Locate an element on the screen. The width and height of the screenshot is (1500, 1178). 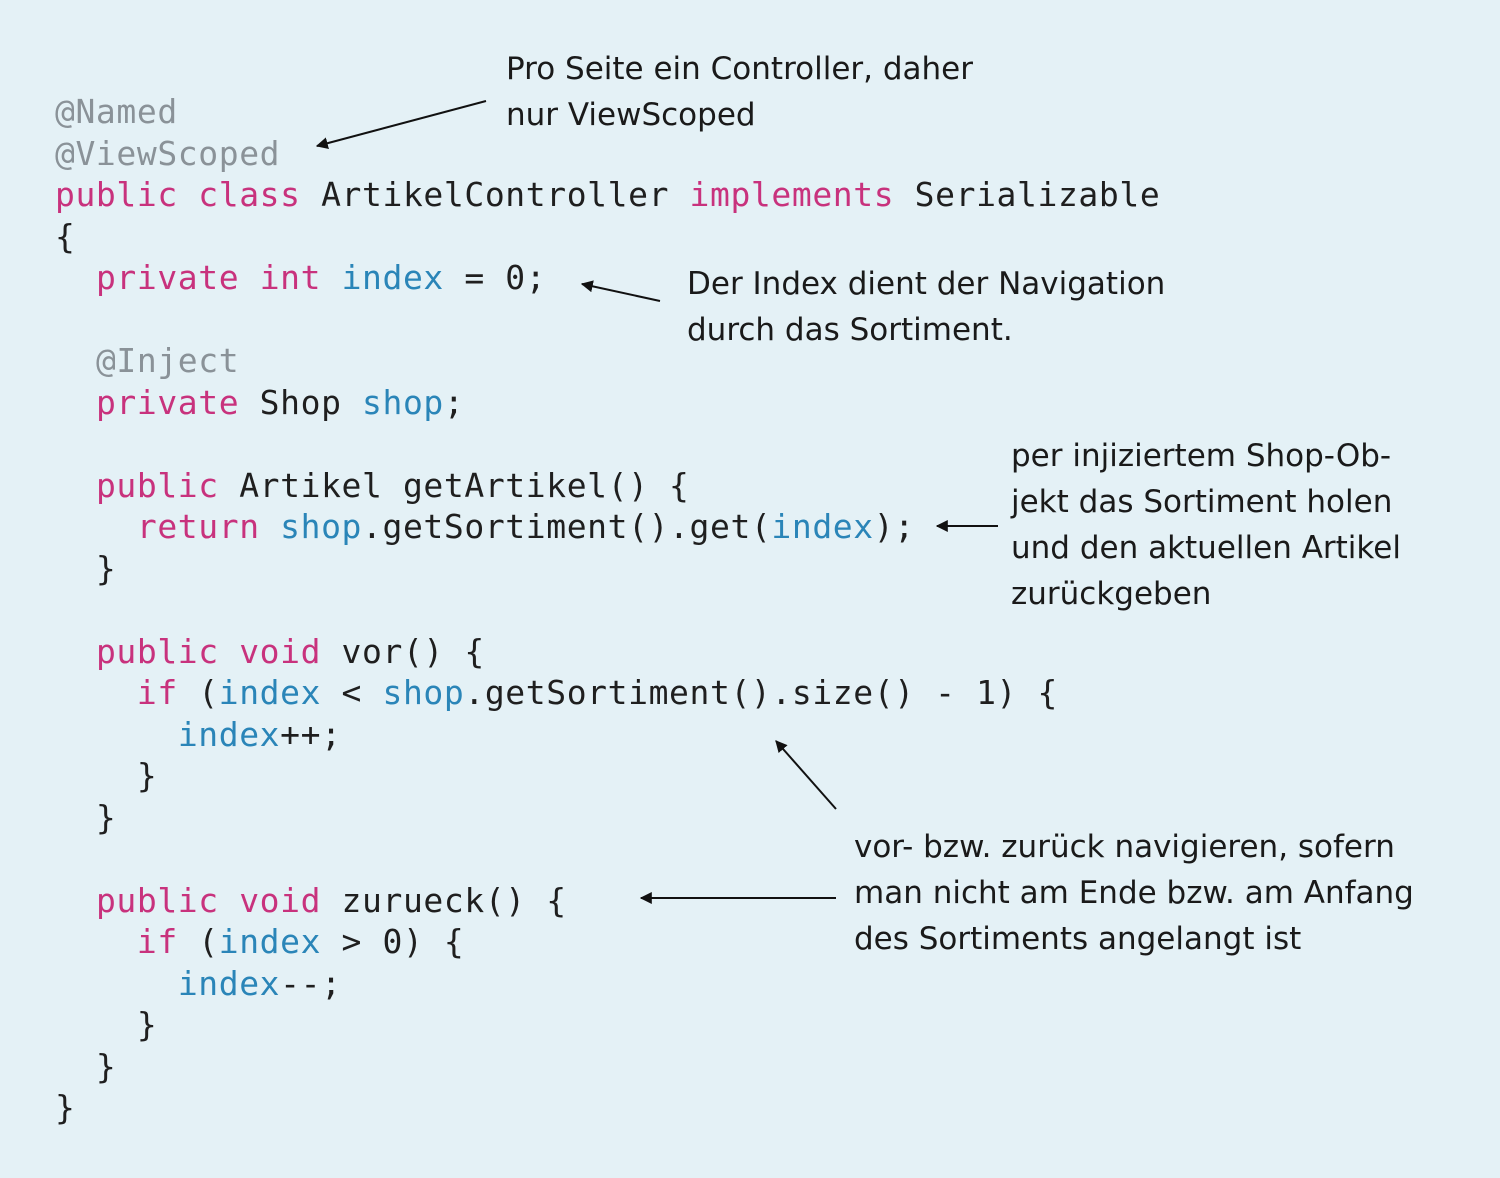
index-arrow is located at coordinates (620, 291).